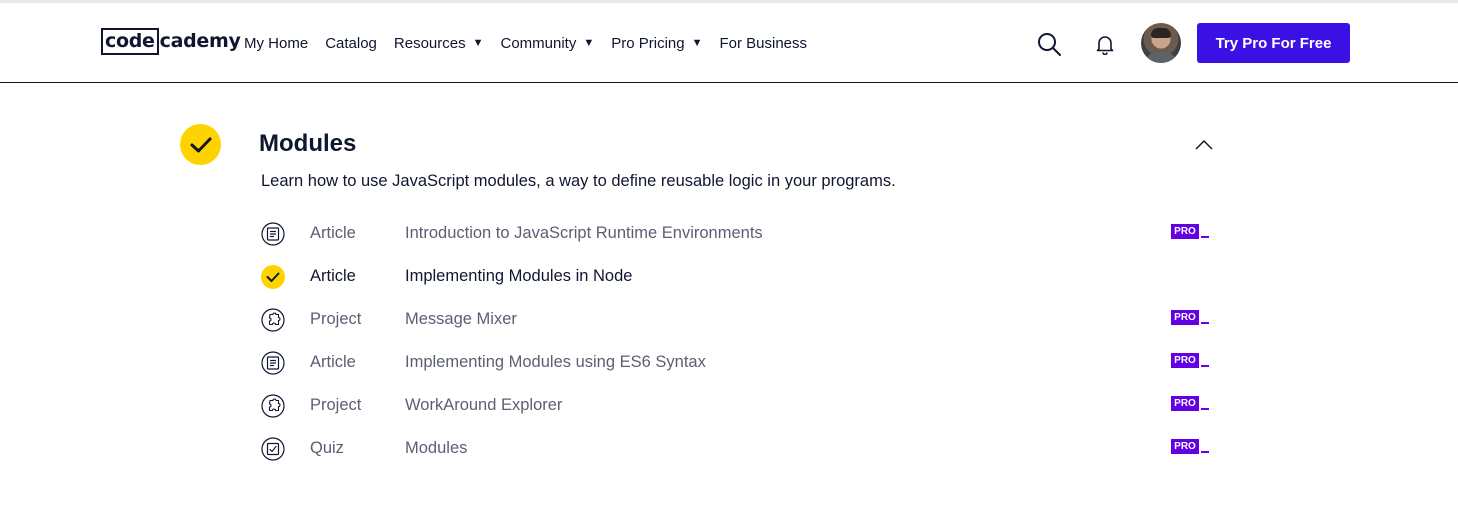  I want to click on logo-code-box: code, so click(130, 41).